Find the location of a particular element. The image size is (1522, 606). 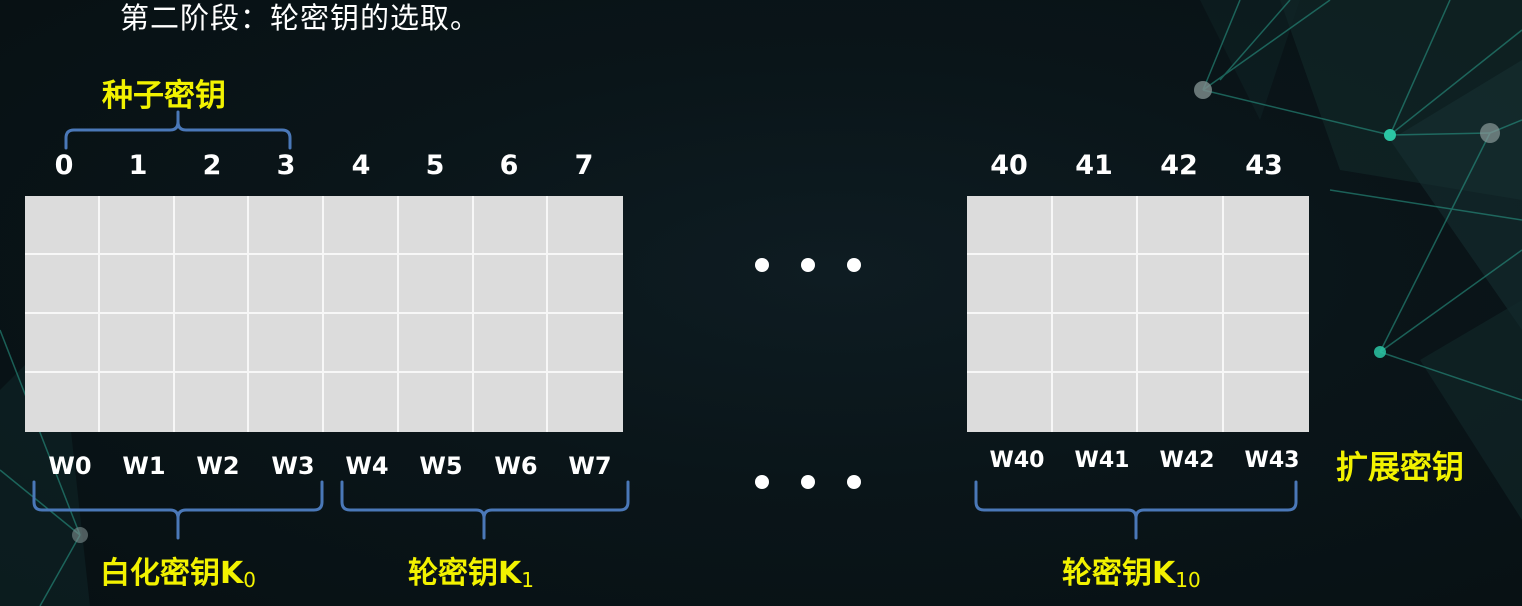

index-label: 41 is located at coordinates (1094, 165).